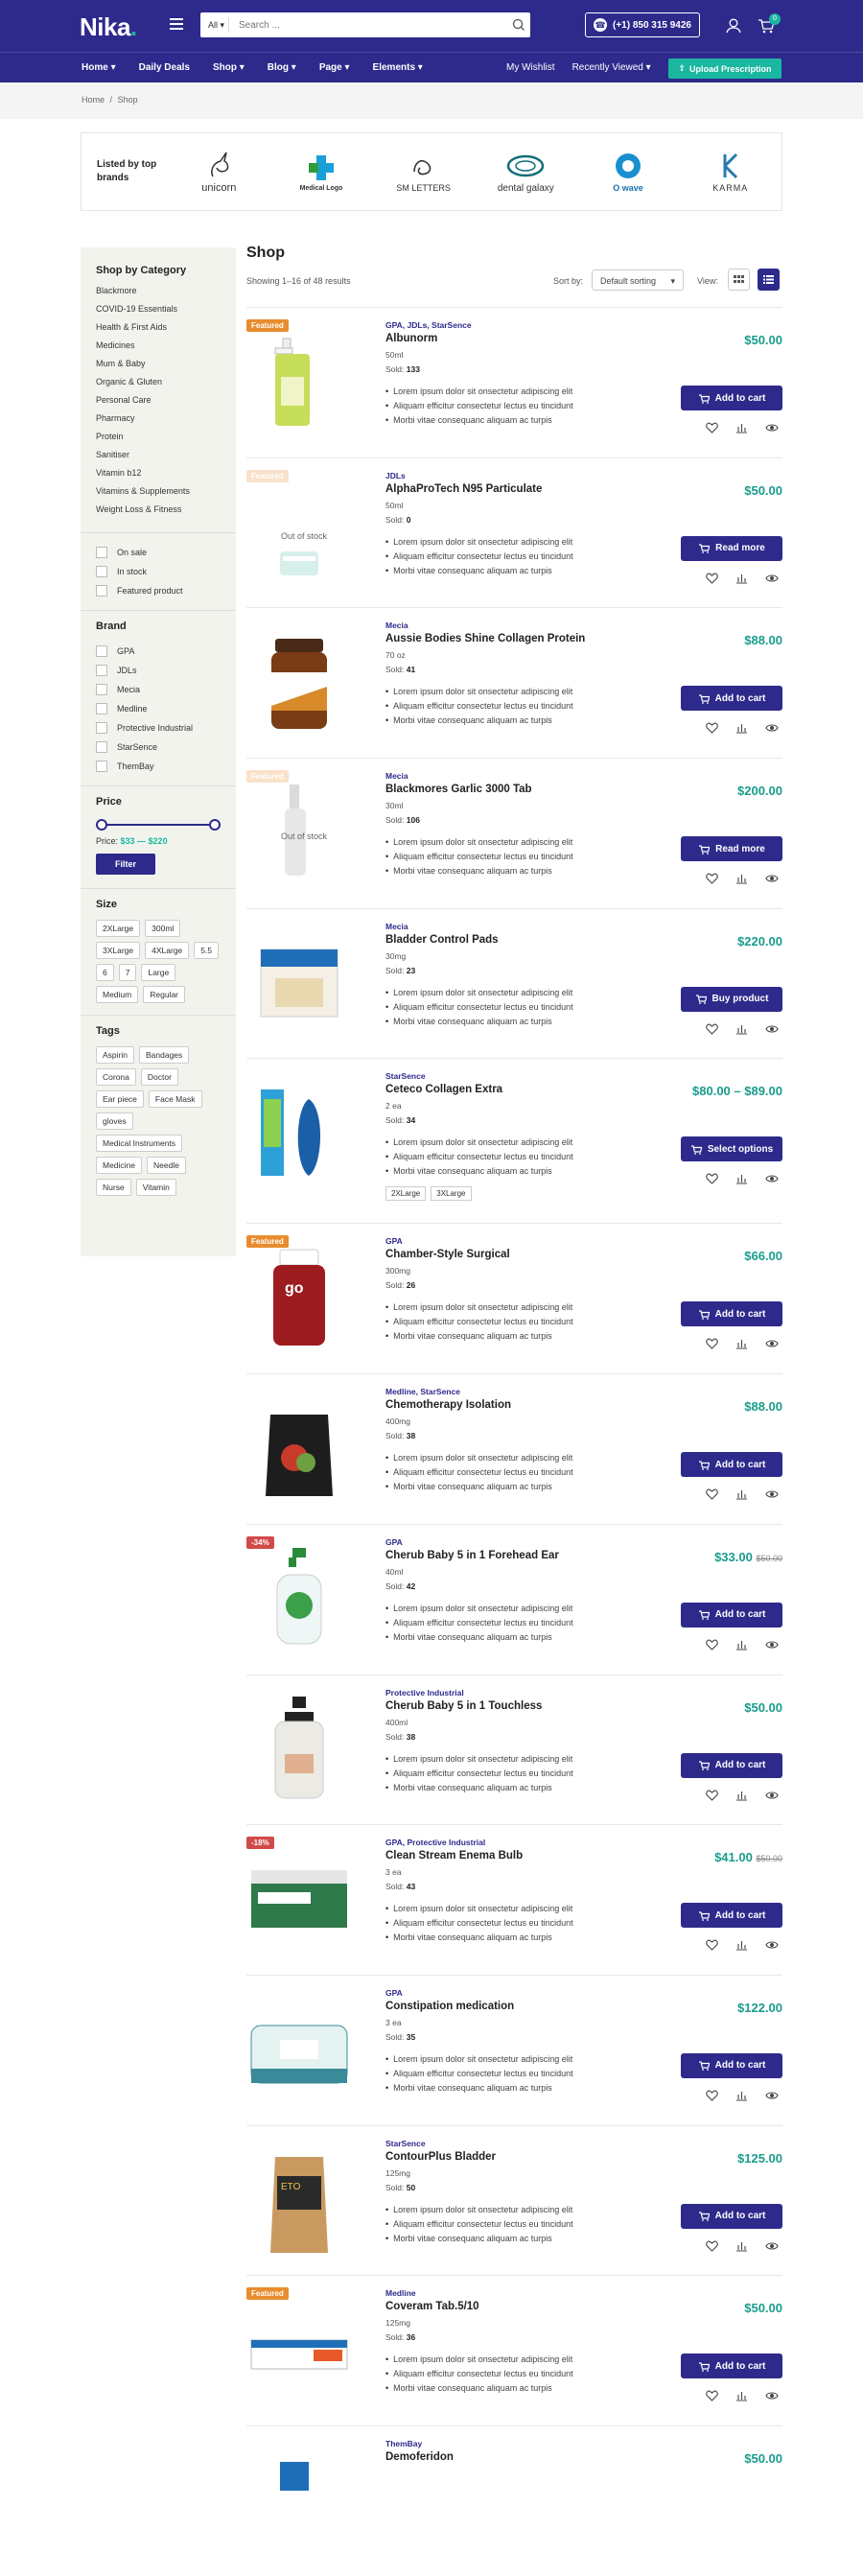 Image resolution: width=863 pixels, height=2576 pixels. I want to click on category-item: Health & First Aids, so click(158, 331).